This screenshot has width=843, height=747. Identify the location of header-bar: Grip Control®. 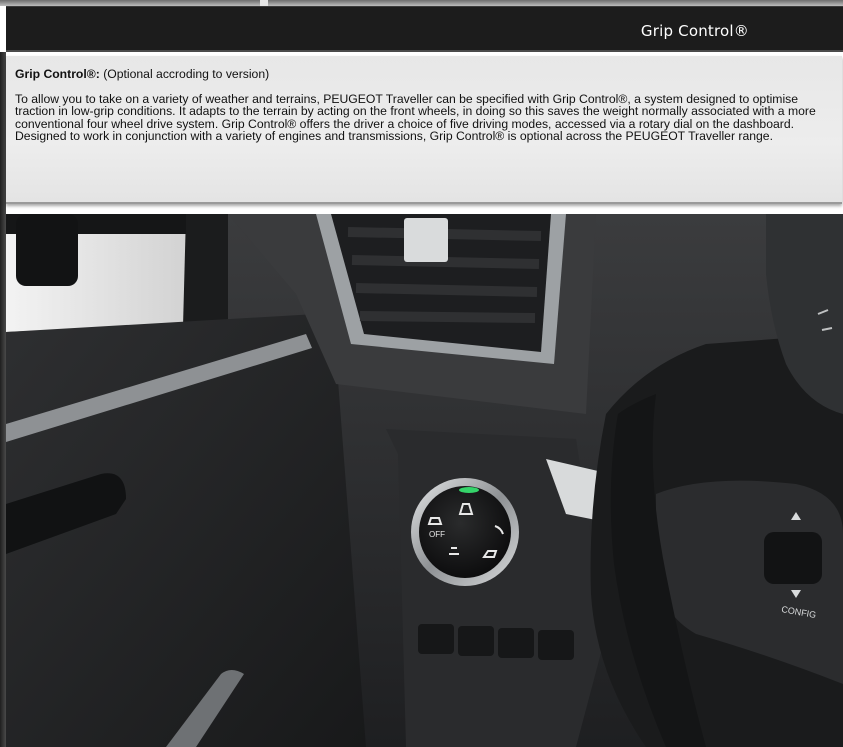
(424, 29).